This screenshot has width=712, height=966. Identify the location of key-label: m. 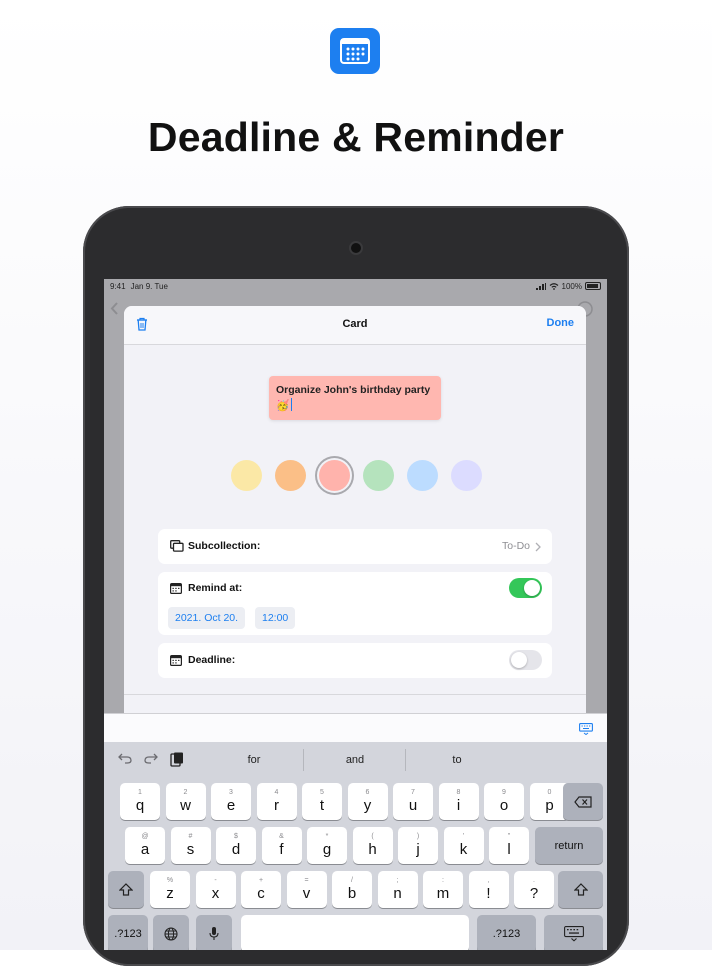
(443, 893).